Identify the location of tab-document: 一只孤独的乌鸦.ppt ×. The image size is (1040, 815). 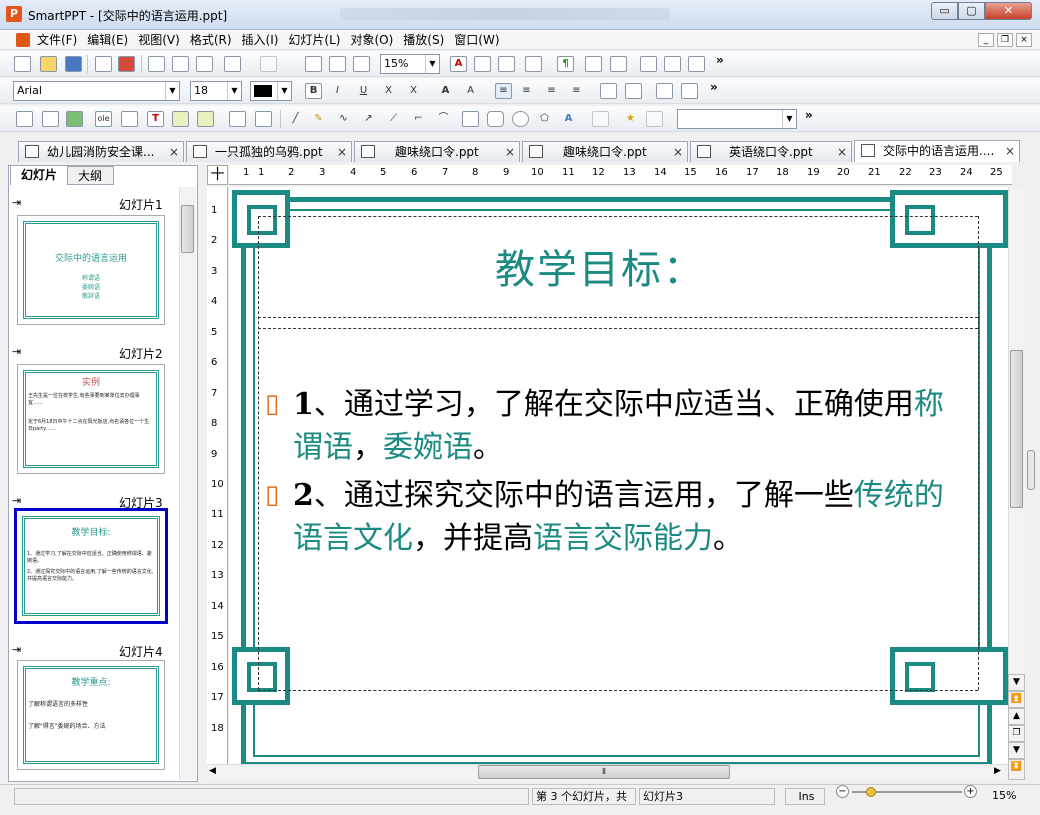
(269, 151).